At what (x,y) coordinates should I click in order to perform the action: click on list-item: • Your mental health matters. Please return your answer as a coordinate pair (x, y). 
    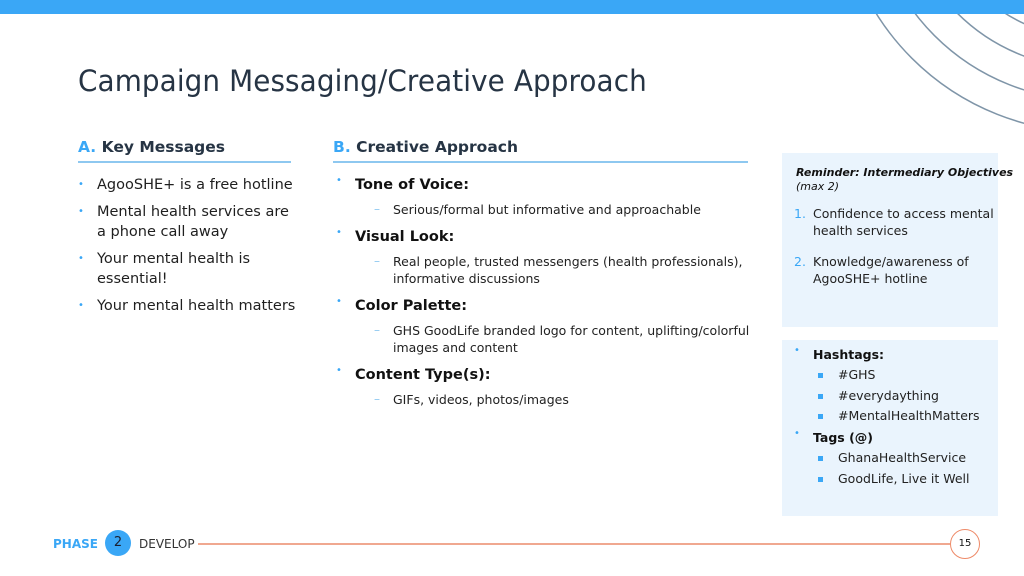
    Looking at the image, I should click on (188, 306).